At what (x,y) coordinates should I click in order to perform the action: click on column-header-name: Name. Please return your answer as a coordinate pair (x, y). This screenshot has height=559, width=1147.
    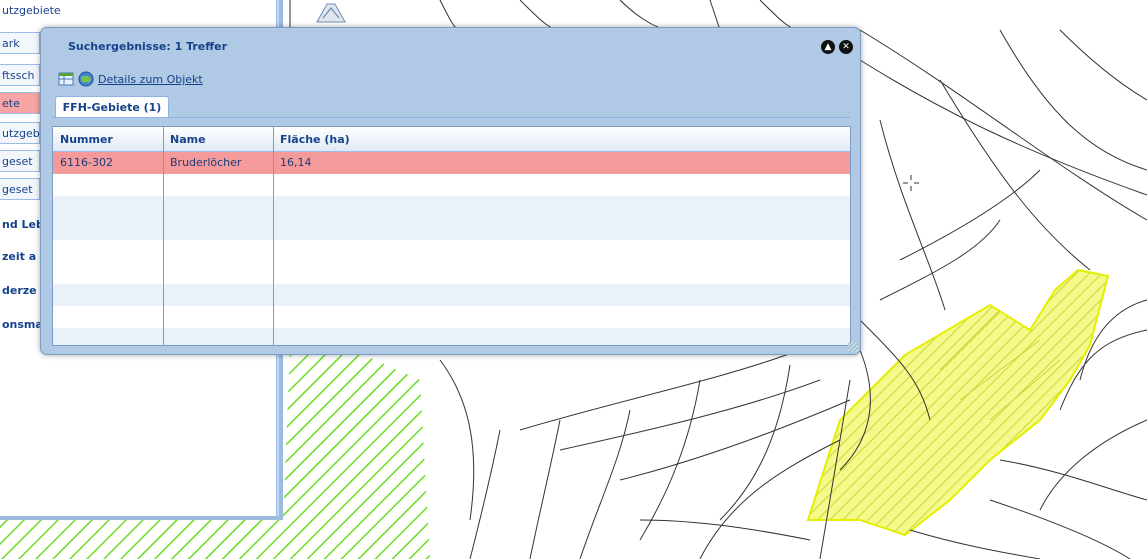
    Looking at the image, I should click on (218, 139).